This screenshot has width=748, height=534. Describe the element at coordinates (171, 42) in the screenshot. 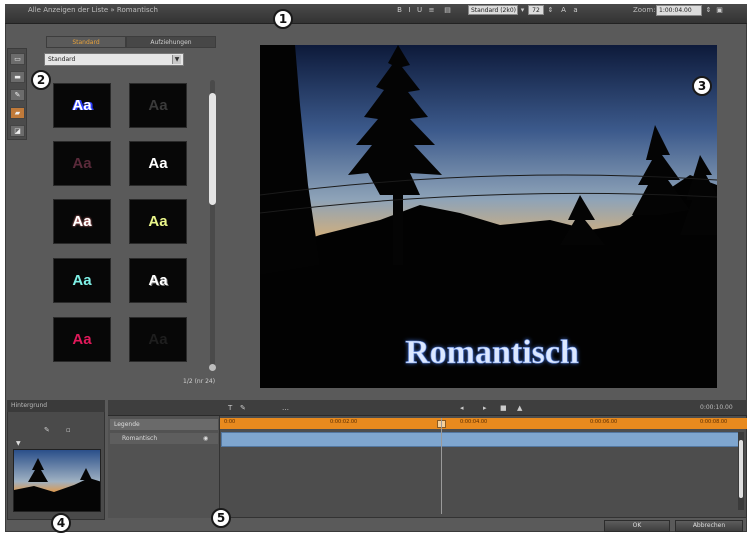

I see `tab-aufziehungen: Aufziehungen` at that location.